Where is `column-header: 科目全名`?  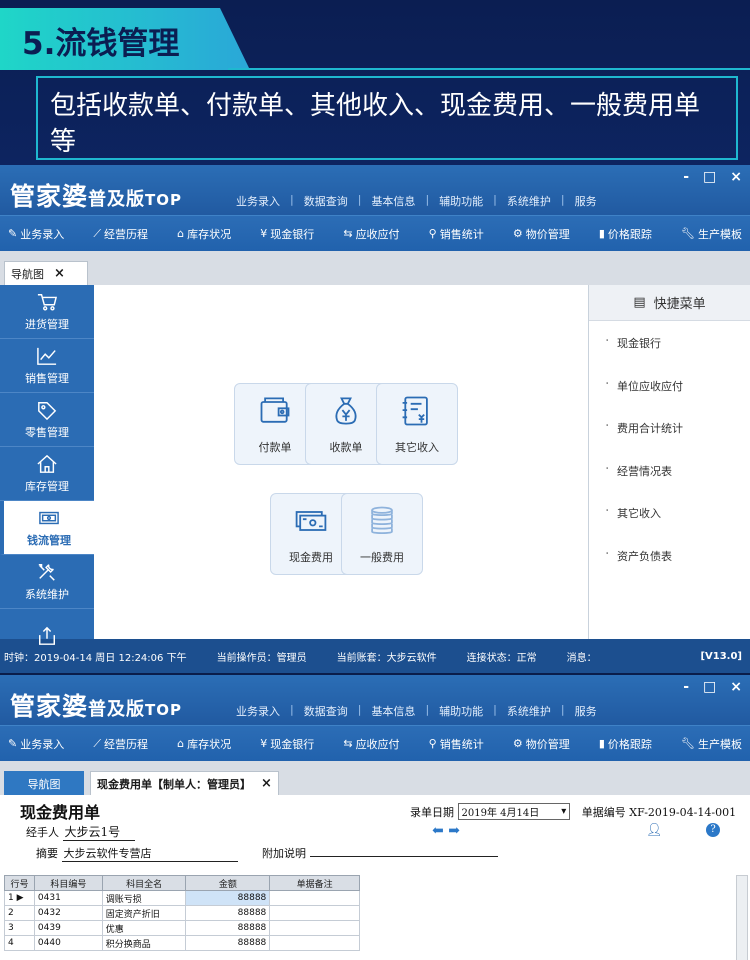 column-header: 科目全名 is located at coordinates (144, 883).